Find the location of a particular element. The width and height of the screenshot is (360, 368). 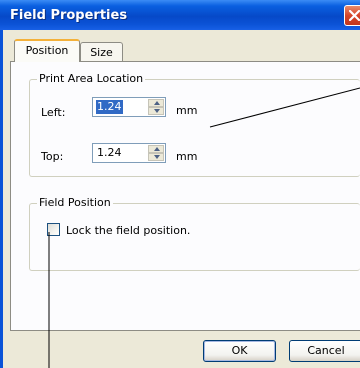

left-decrement-button is located at coordinates (156, 111).